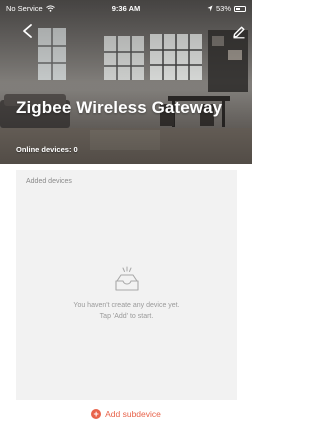 The image size is (320, 424). I want to click on empty-state-line1: You haven't create any device yet., so click(126, 305).